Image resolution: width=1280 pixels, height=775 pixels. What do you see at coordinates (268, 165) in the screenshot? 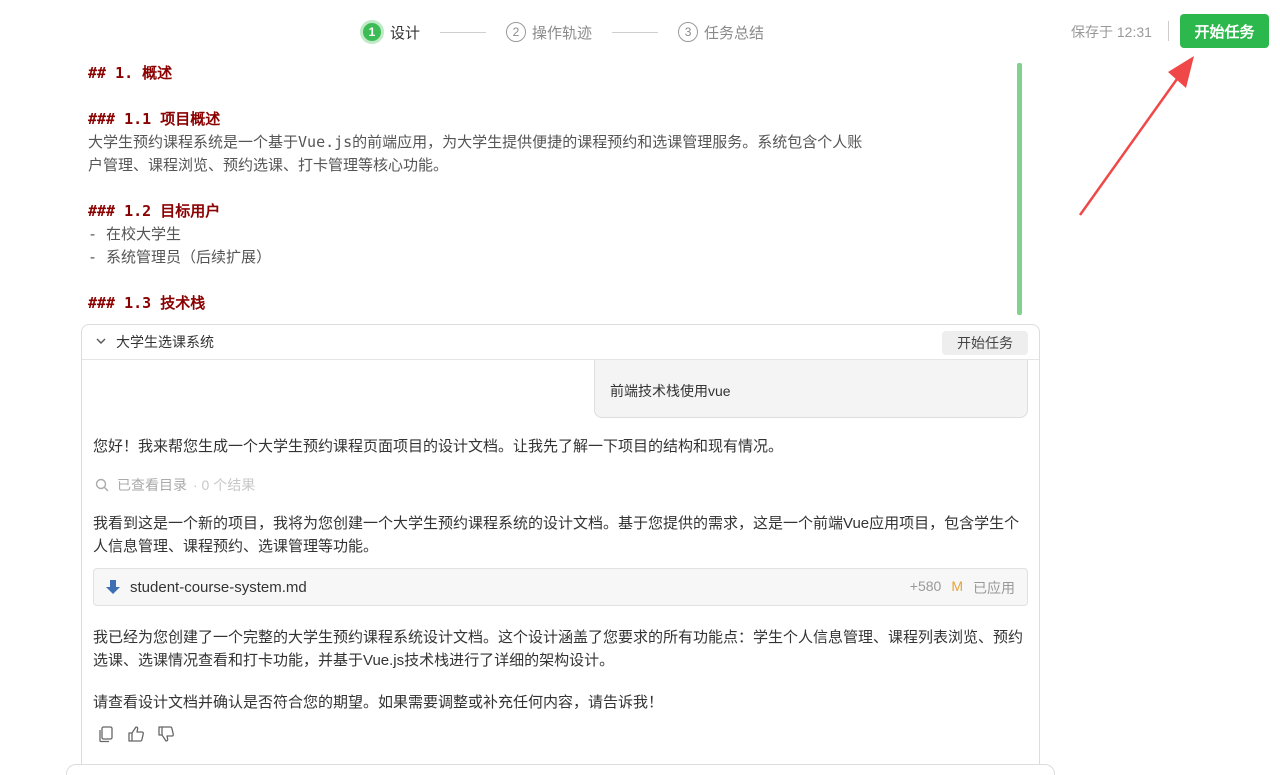
I see `doc-paragraph: 户管理、课程浏览、预约选课、打卡管理等核心功能。` at bounding box center [268, 165].